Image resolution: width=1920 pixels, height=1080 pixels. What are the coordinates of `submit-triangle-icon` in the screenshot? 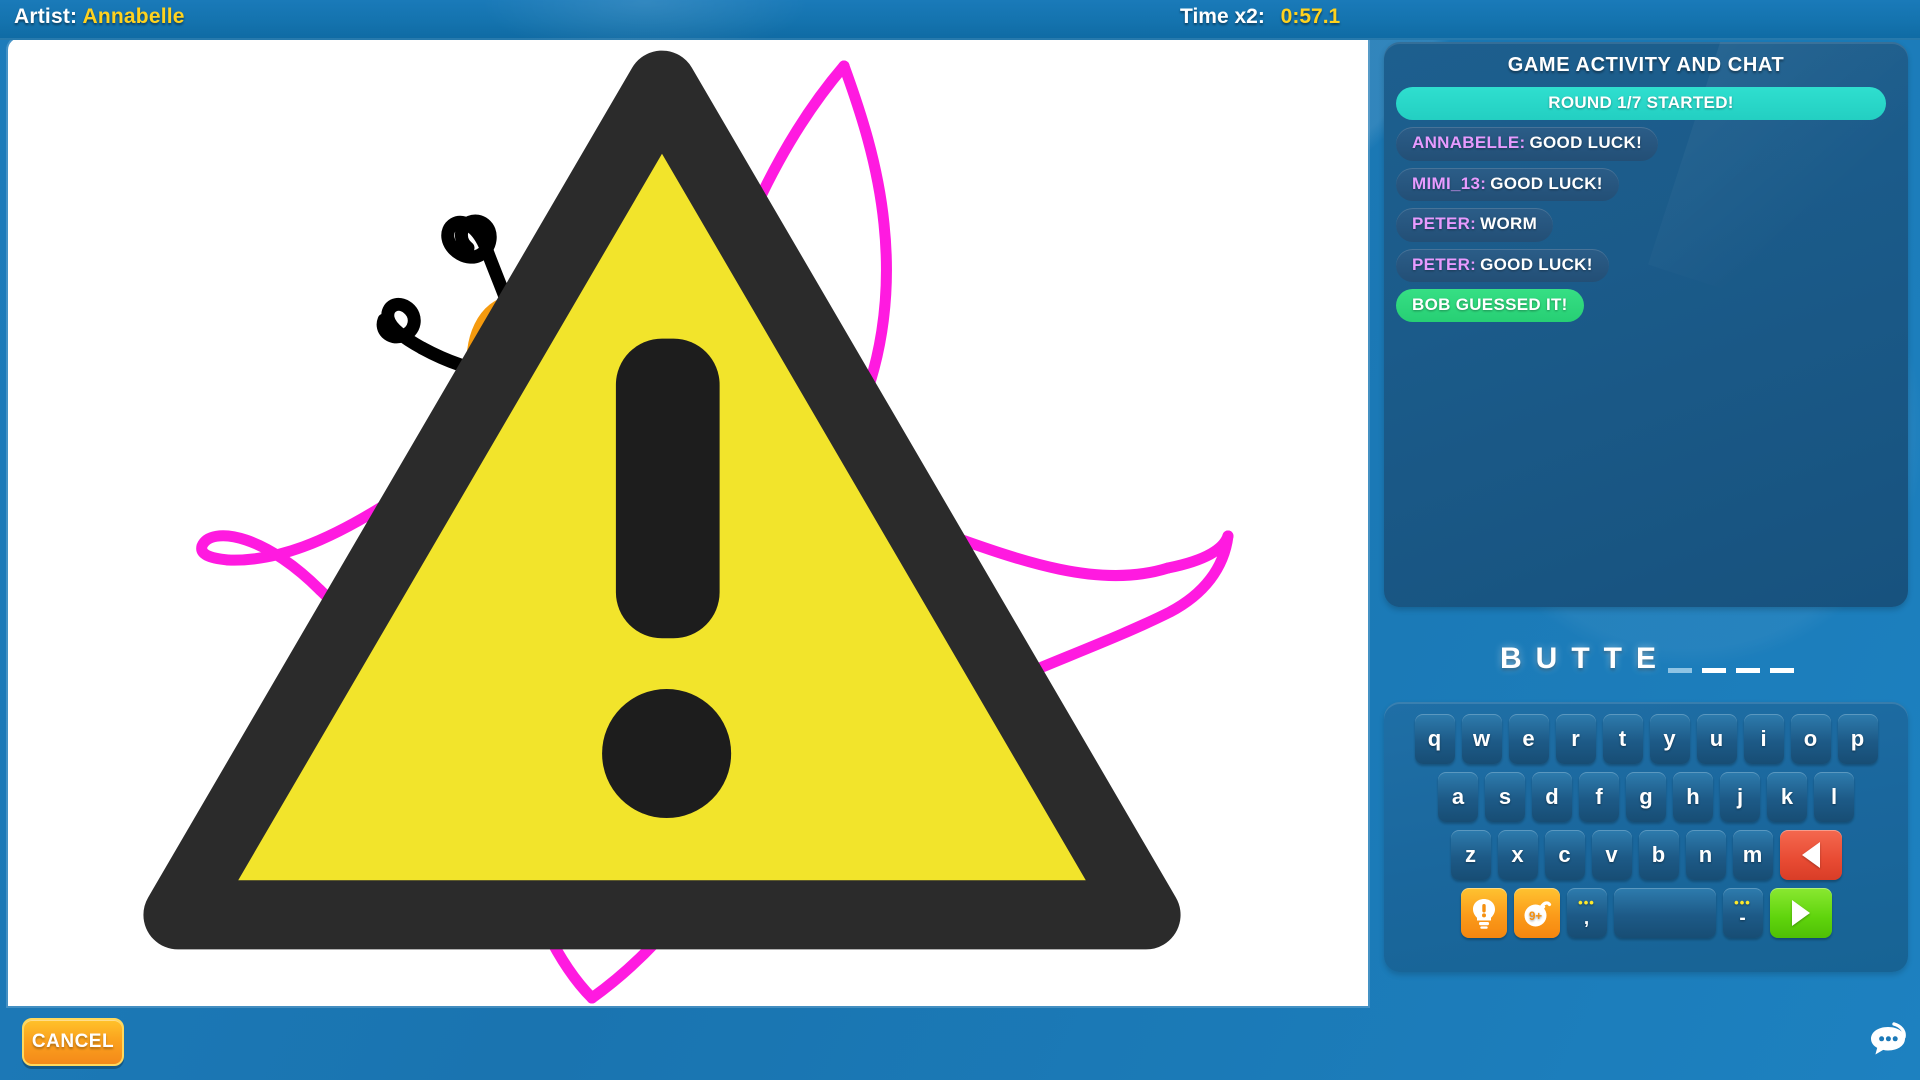 It's located at (1800, 913).